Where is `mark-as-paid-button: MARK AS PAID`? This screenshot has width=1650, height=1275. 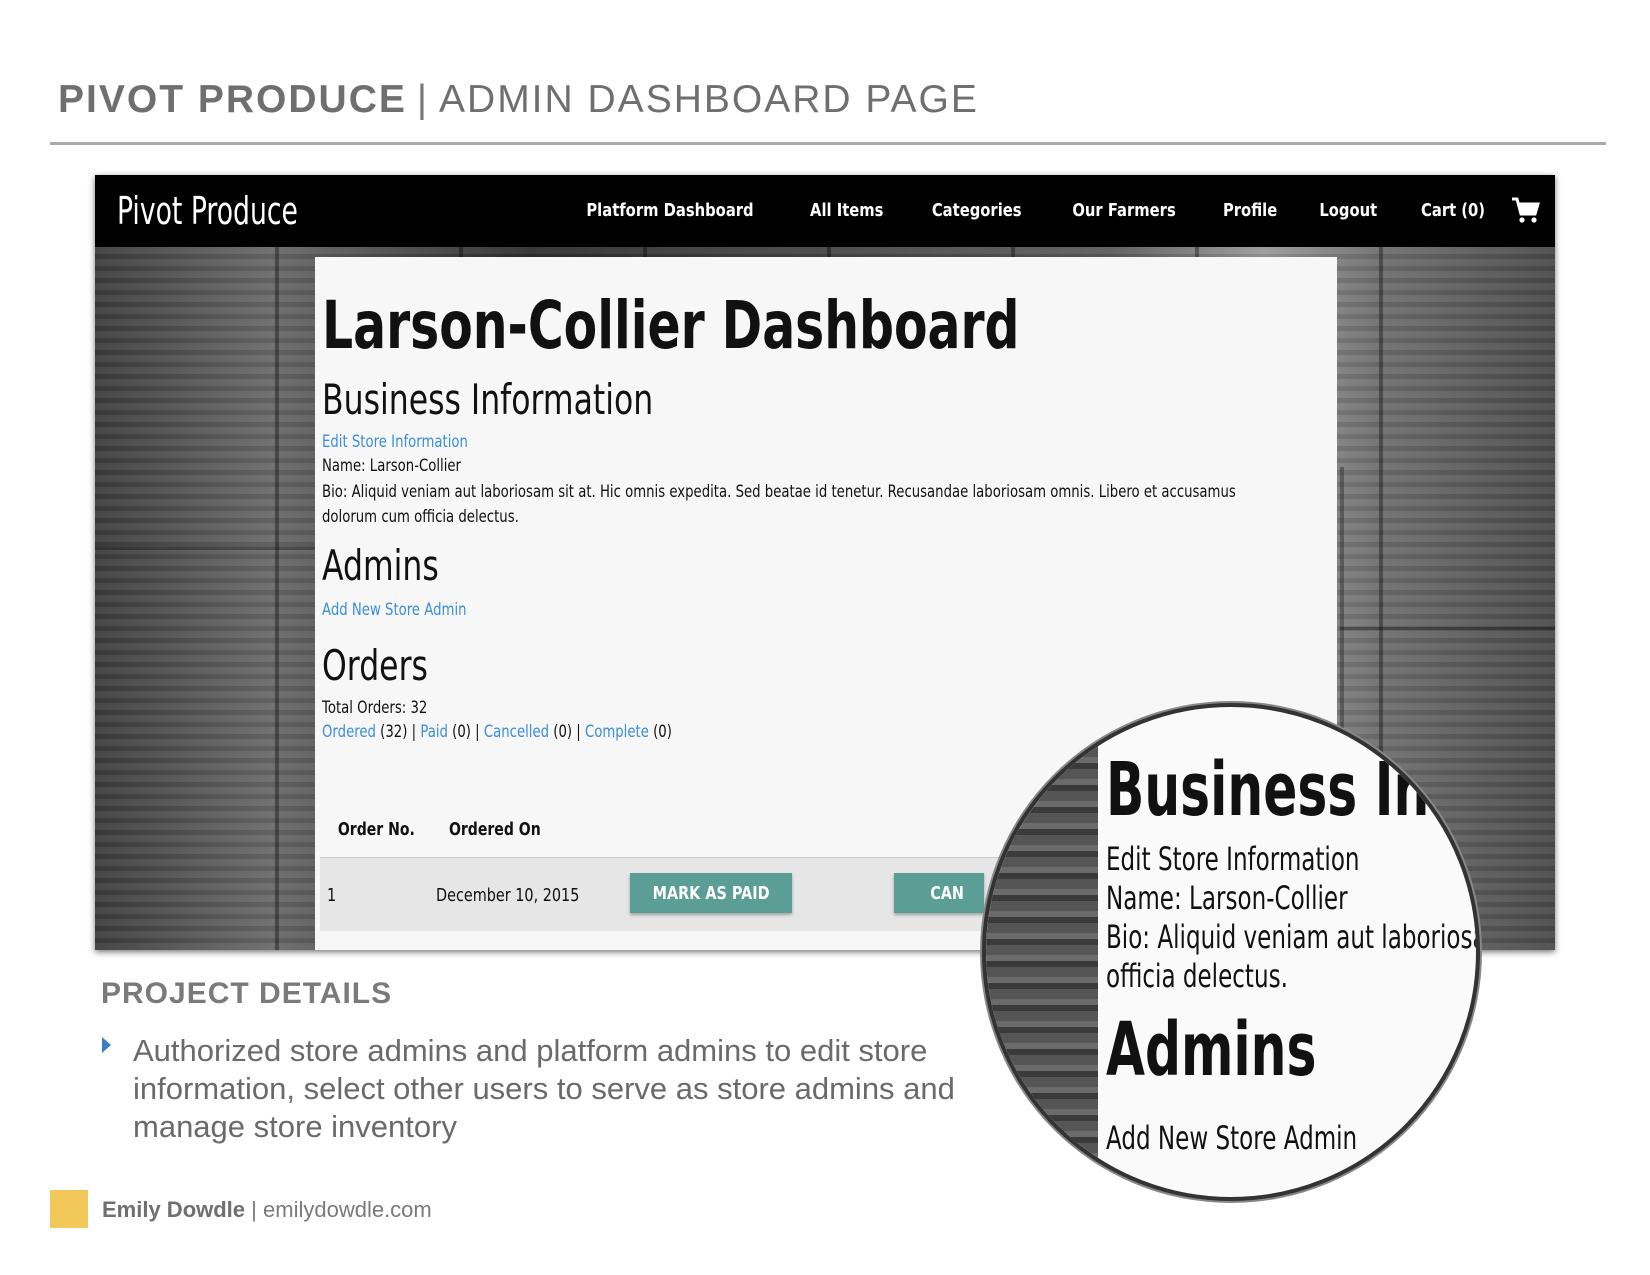
mark-as-paid-button: MARK AS PAID is located at coordinates (711, 893).